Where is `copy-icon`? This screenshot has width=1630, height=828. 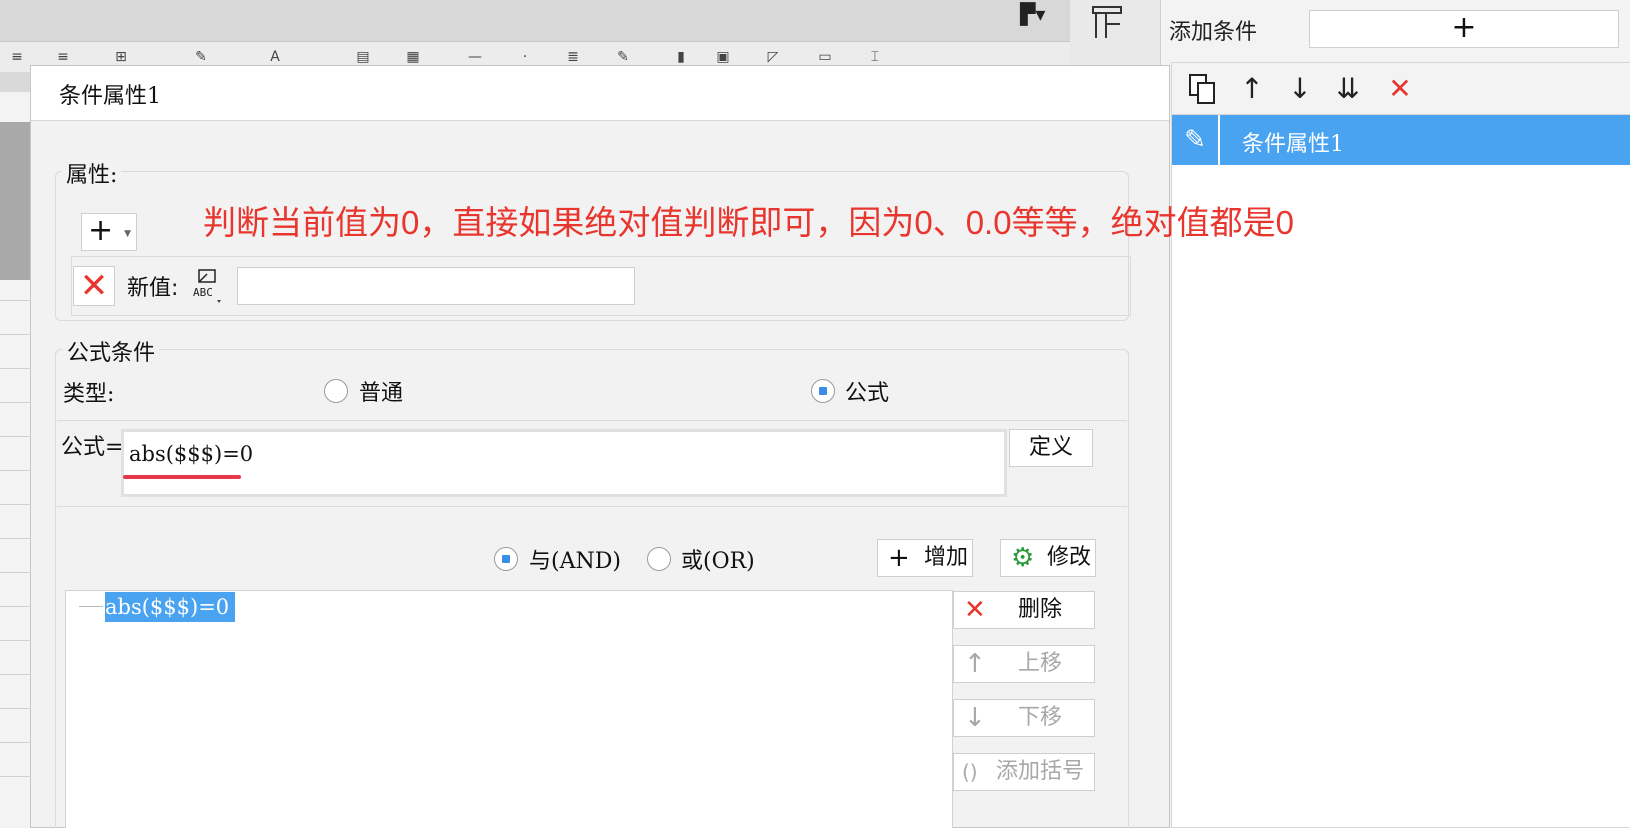
copy-icon is located at coordinates (1202, 89).